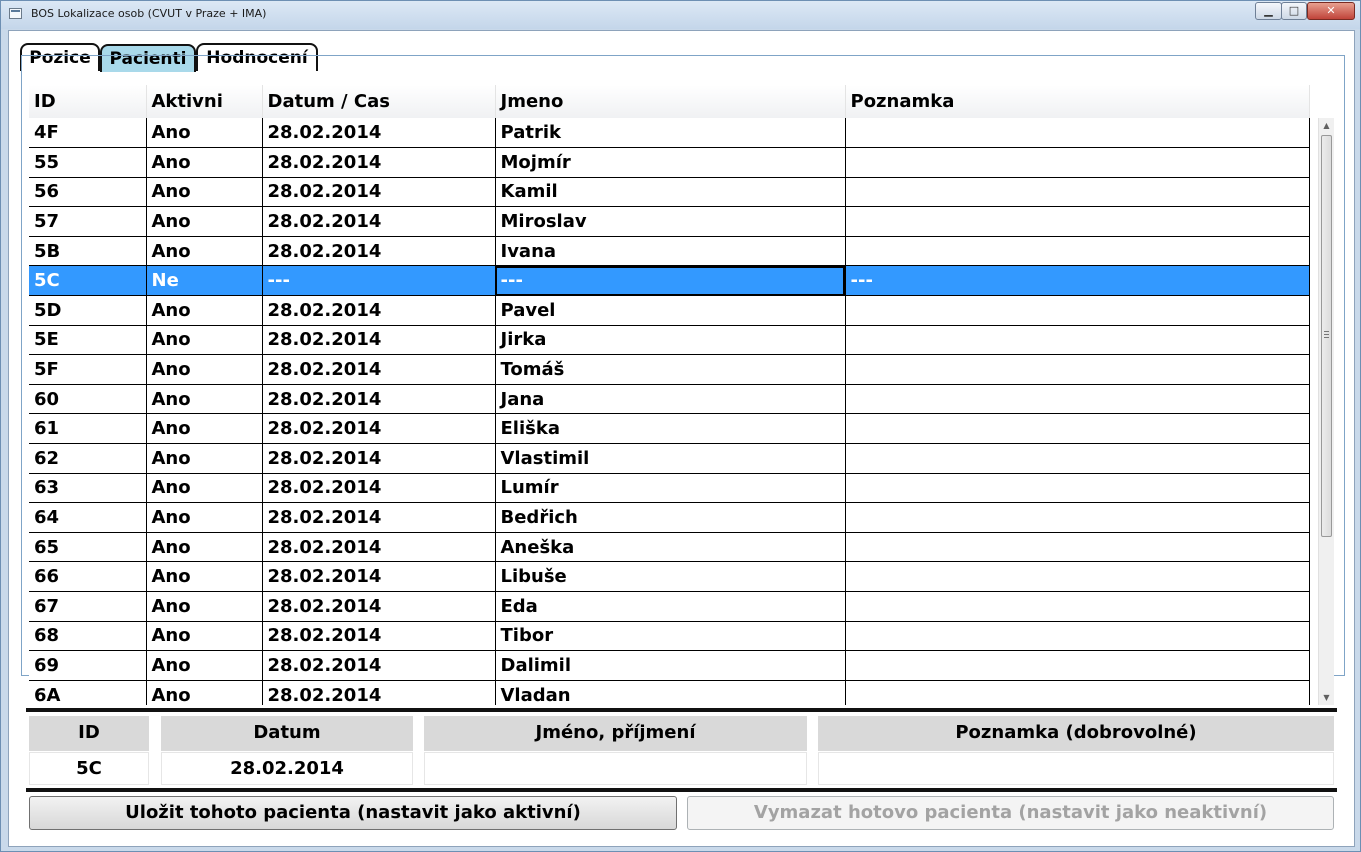 The height and width of the screenshot is (852, 1361). Describe the element at coordinates (670, 458) in the screenshot. I see `cell-jmeno: Vlastimil` at that location.